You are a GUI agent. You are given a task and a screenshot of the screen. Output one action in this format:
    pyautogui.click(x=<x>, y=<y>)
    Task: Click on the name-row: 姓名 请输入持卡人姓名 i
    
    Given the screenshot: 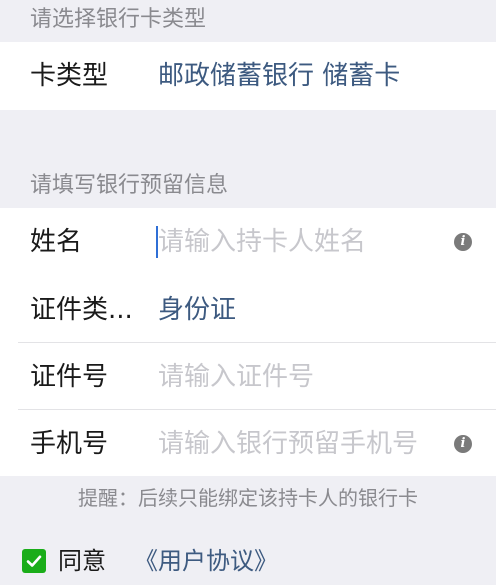 What is the action you would take?
    pyautogui.click(x=248, y=242)
    